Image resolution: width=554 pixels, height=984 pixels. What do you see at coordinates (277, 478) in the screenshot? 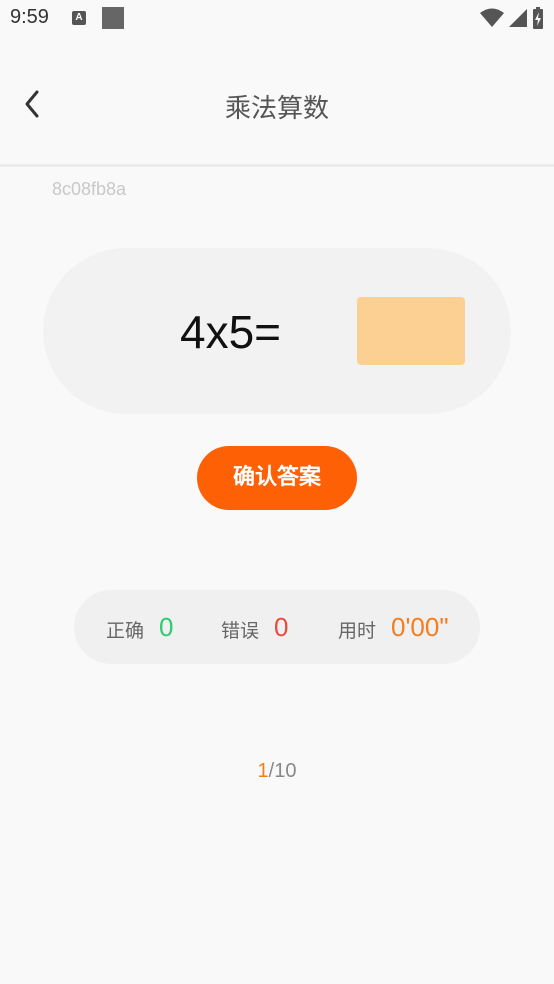
I see `confirm-answer-button: 确认答案` at bounding box center [277, 478].